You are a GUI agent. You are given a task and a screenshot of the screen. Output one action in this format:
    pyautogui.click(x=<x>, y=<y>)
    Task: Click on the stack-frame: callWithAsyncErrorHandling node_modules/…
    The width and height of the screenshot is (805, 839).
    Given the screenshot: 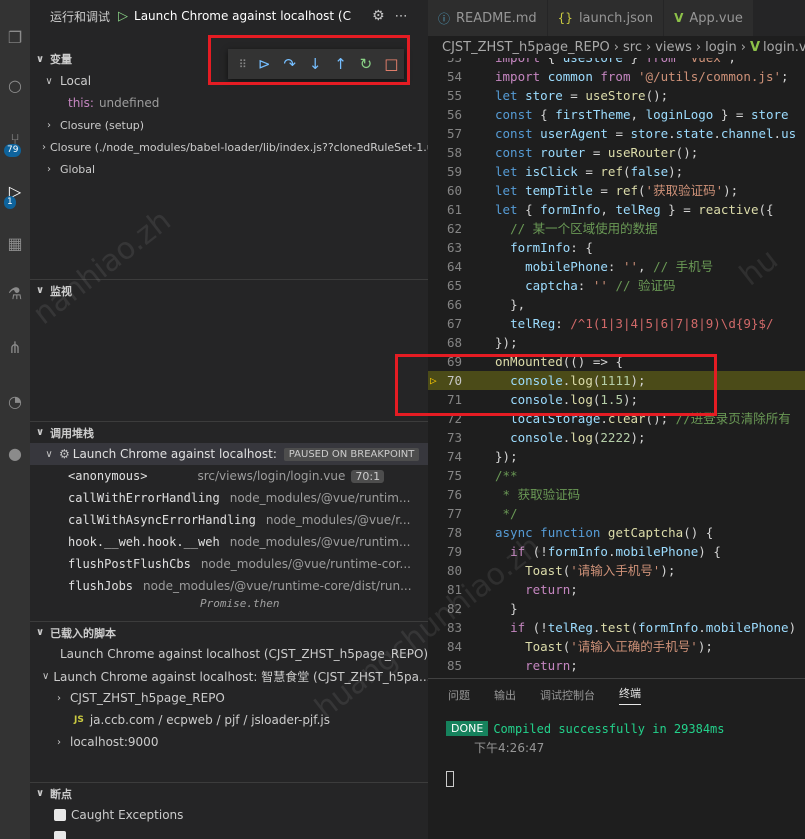 What is the action you would take?
    pyautogui.click(x=239, y=520)
    